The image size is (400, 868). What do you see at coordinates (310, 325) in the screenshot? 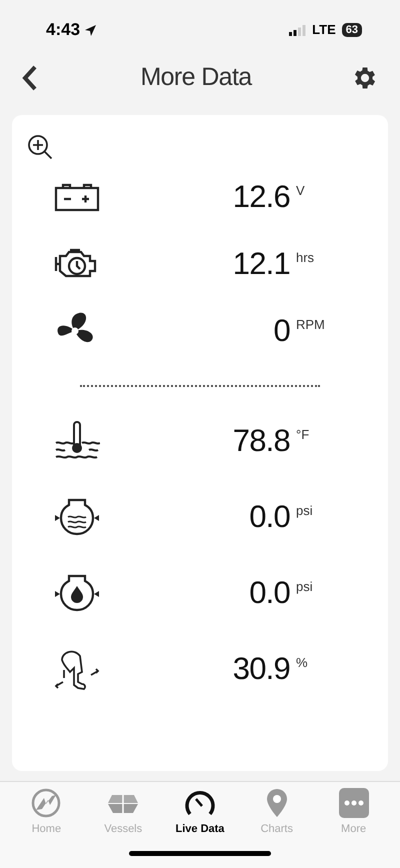
I see `unit-label: RPM` at bounding box center [310, 325].